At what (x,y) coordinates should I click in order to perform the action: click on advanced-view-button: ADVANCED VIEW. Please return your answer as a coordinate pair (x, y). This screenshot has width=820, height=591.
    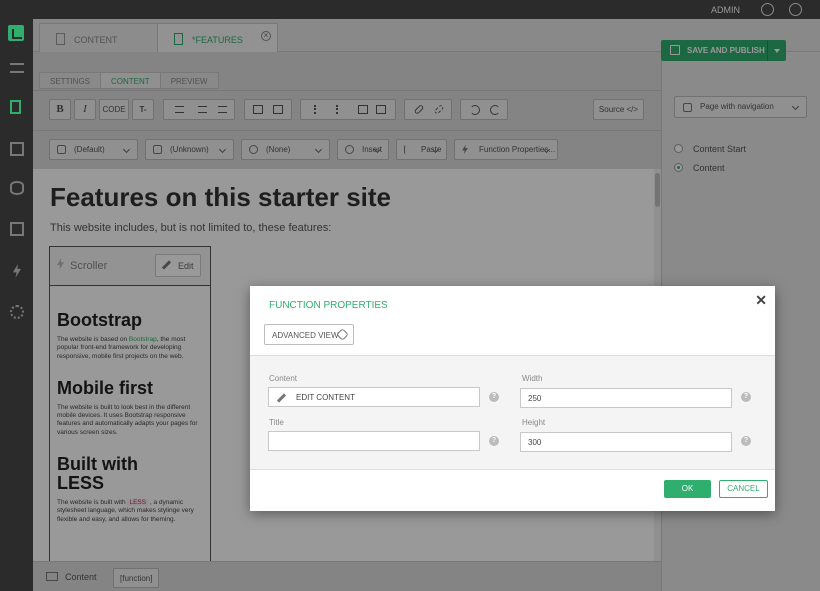
    Looking at the image, I should click on (309, 334).